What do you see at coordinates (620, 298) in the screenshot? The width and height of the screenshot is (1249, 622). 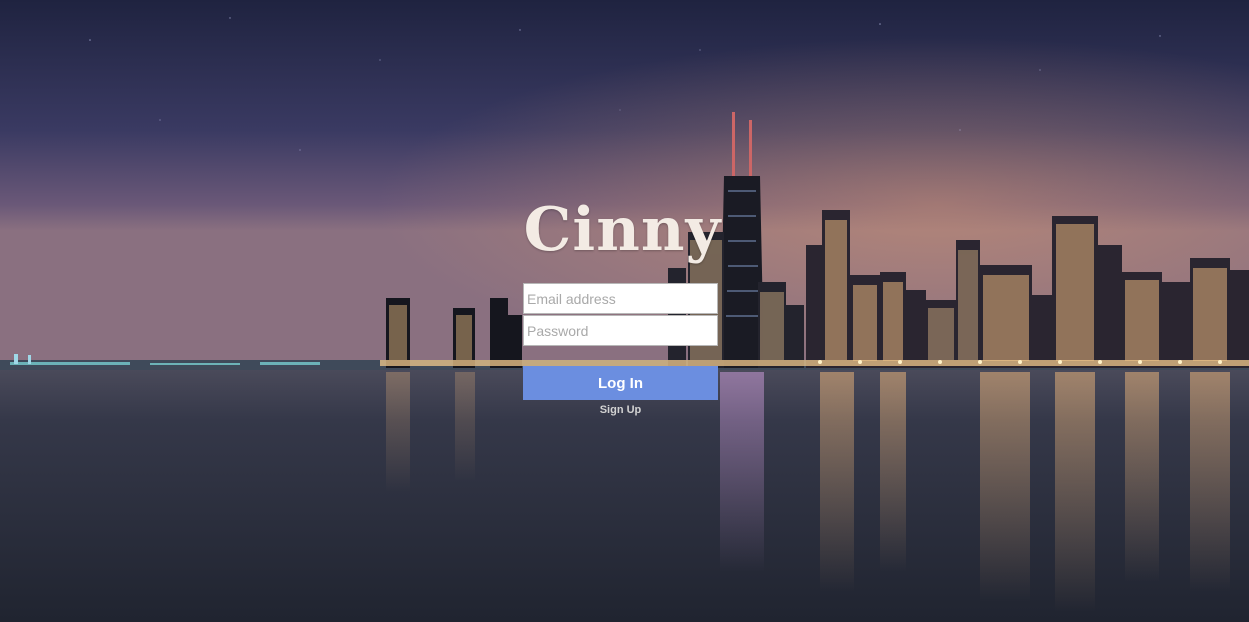 I see `email-input` at bounding box center [620, 298].